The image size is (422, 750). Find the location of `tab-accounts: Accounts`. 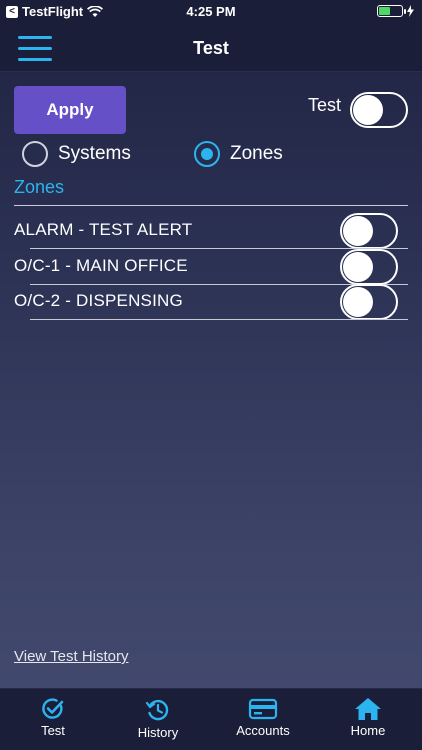

tab-accounts: Accounts is located at coordinates (263, 717).